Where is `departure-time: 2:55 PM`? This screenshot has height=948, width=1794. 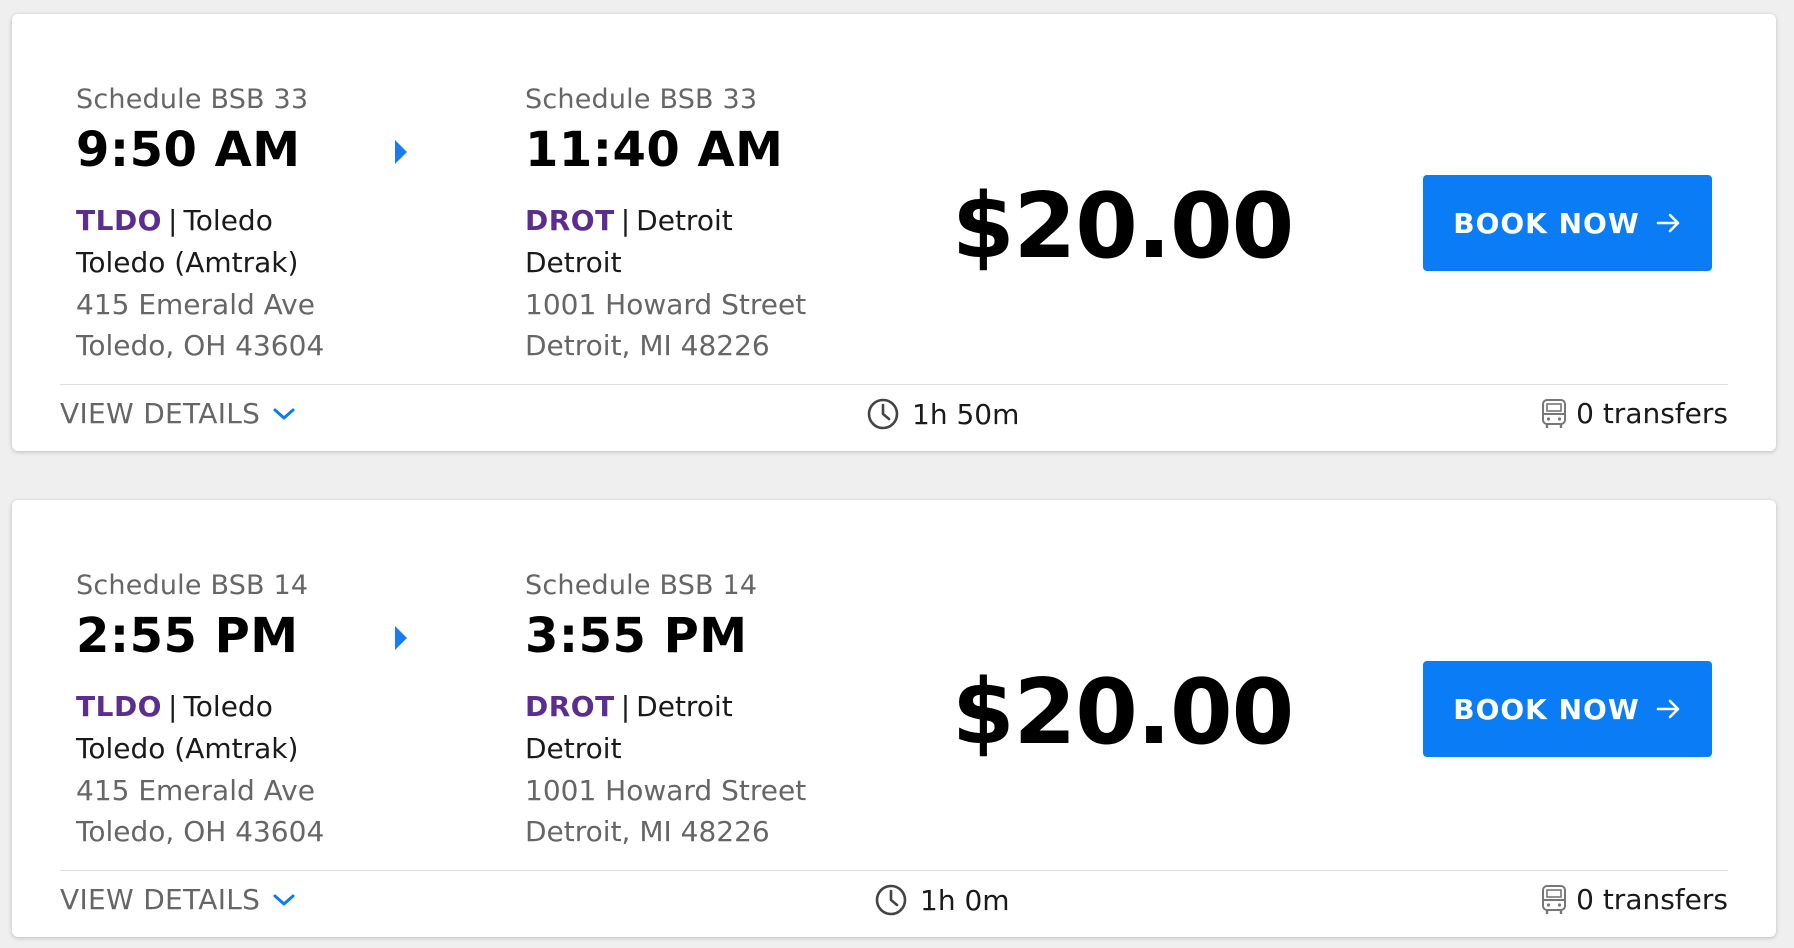
departure-time: 2:55 PM is located at coordinates (187, 636).